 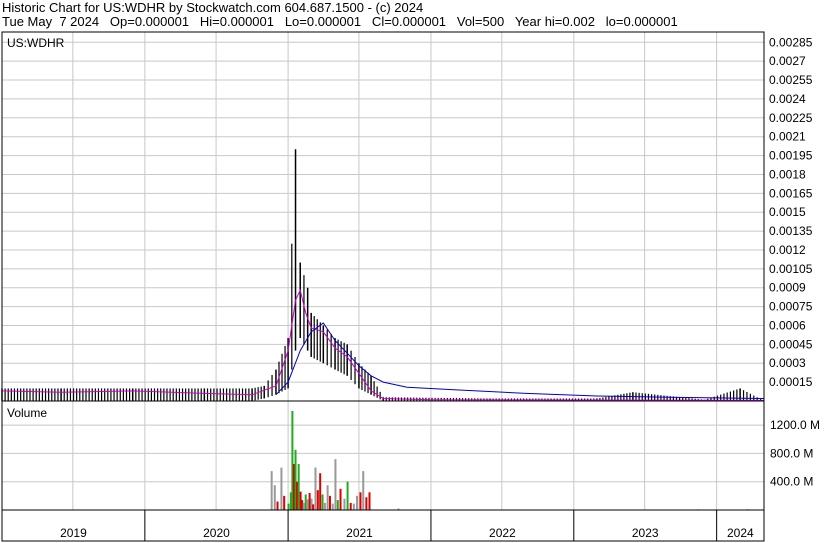 What do you see at coordinates (791, 80) in the screenshot?
I see `price-tick-label: 0.00255` at bounding box center [791, 80].